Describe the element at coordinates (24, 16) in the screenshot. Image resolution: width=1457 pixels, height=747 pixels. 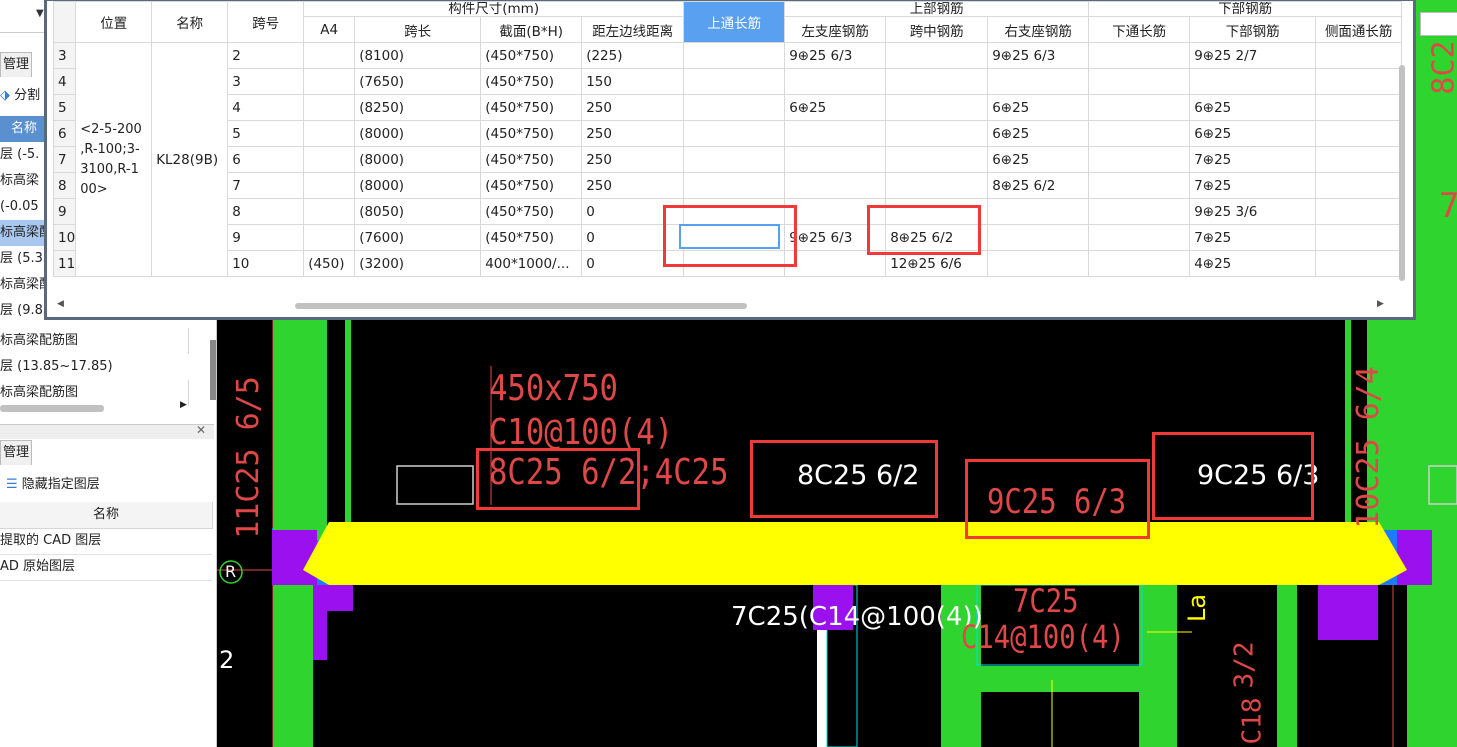
I see `dropdown-field: ▼` at that location.